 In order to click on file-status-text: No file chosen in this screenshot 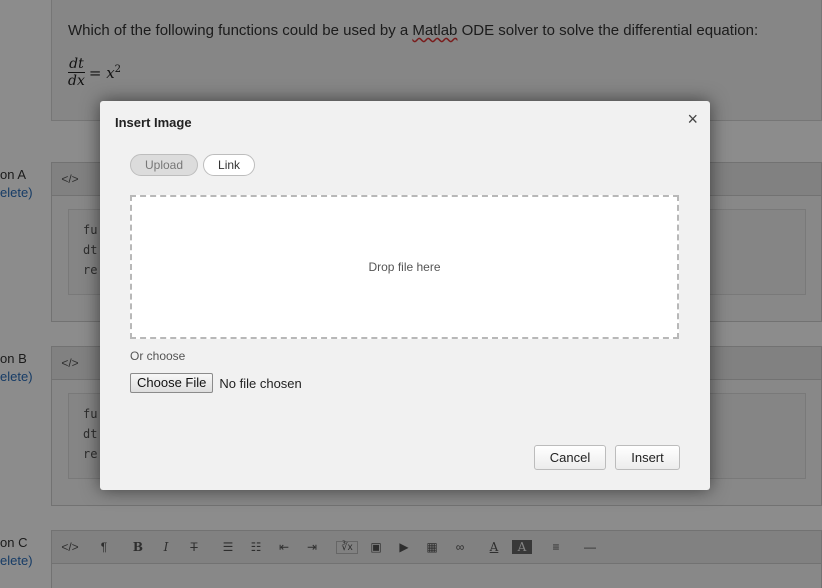, I will do `click(260, 383)`.